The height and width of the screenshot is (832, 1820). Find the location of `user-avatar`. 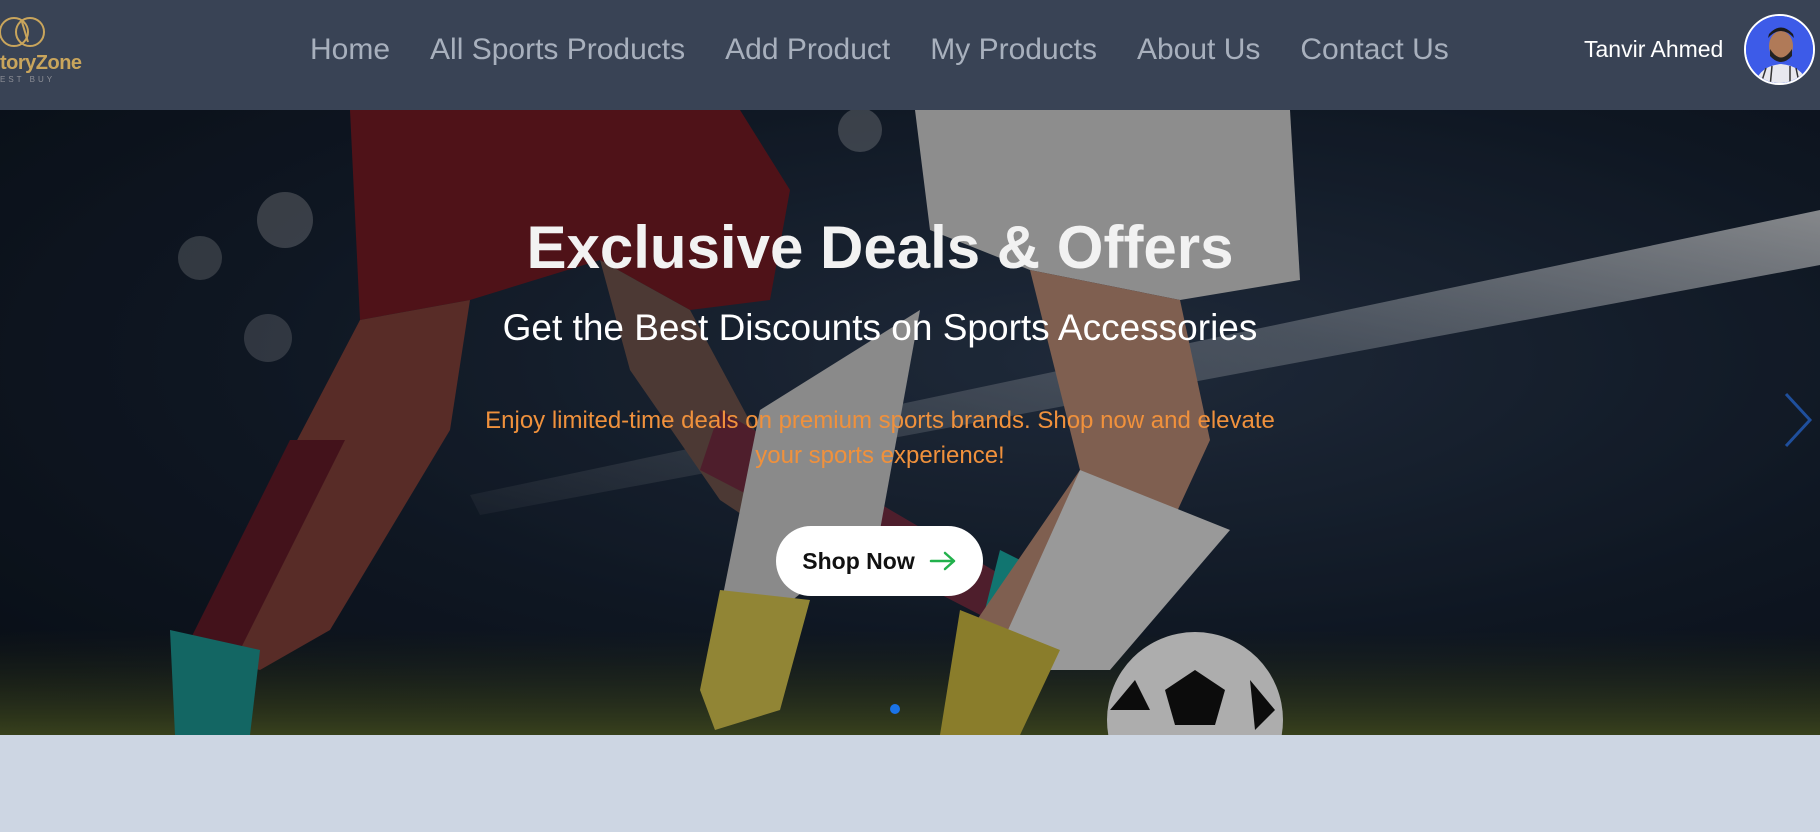

user-avatar is located at coordinates (1779, 49).